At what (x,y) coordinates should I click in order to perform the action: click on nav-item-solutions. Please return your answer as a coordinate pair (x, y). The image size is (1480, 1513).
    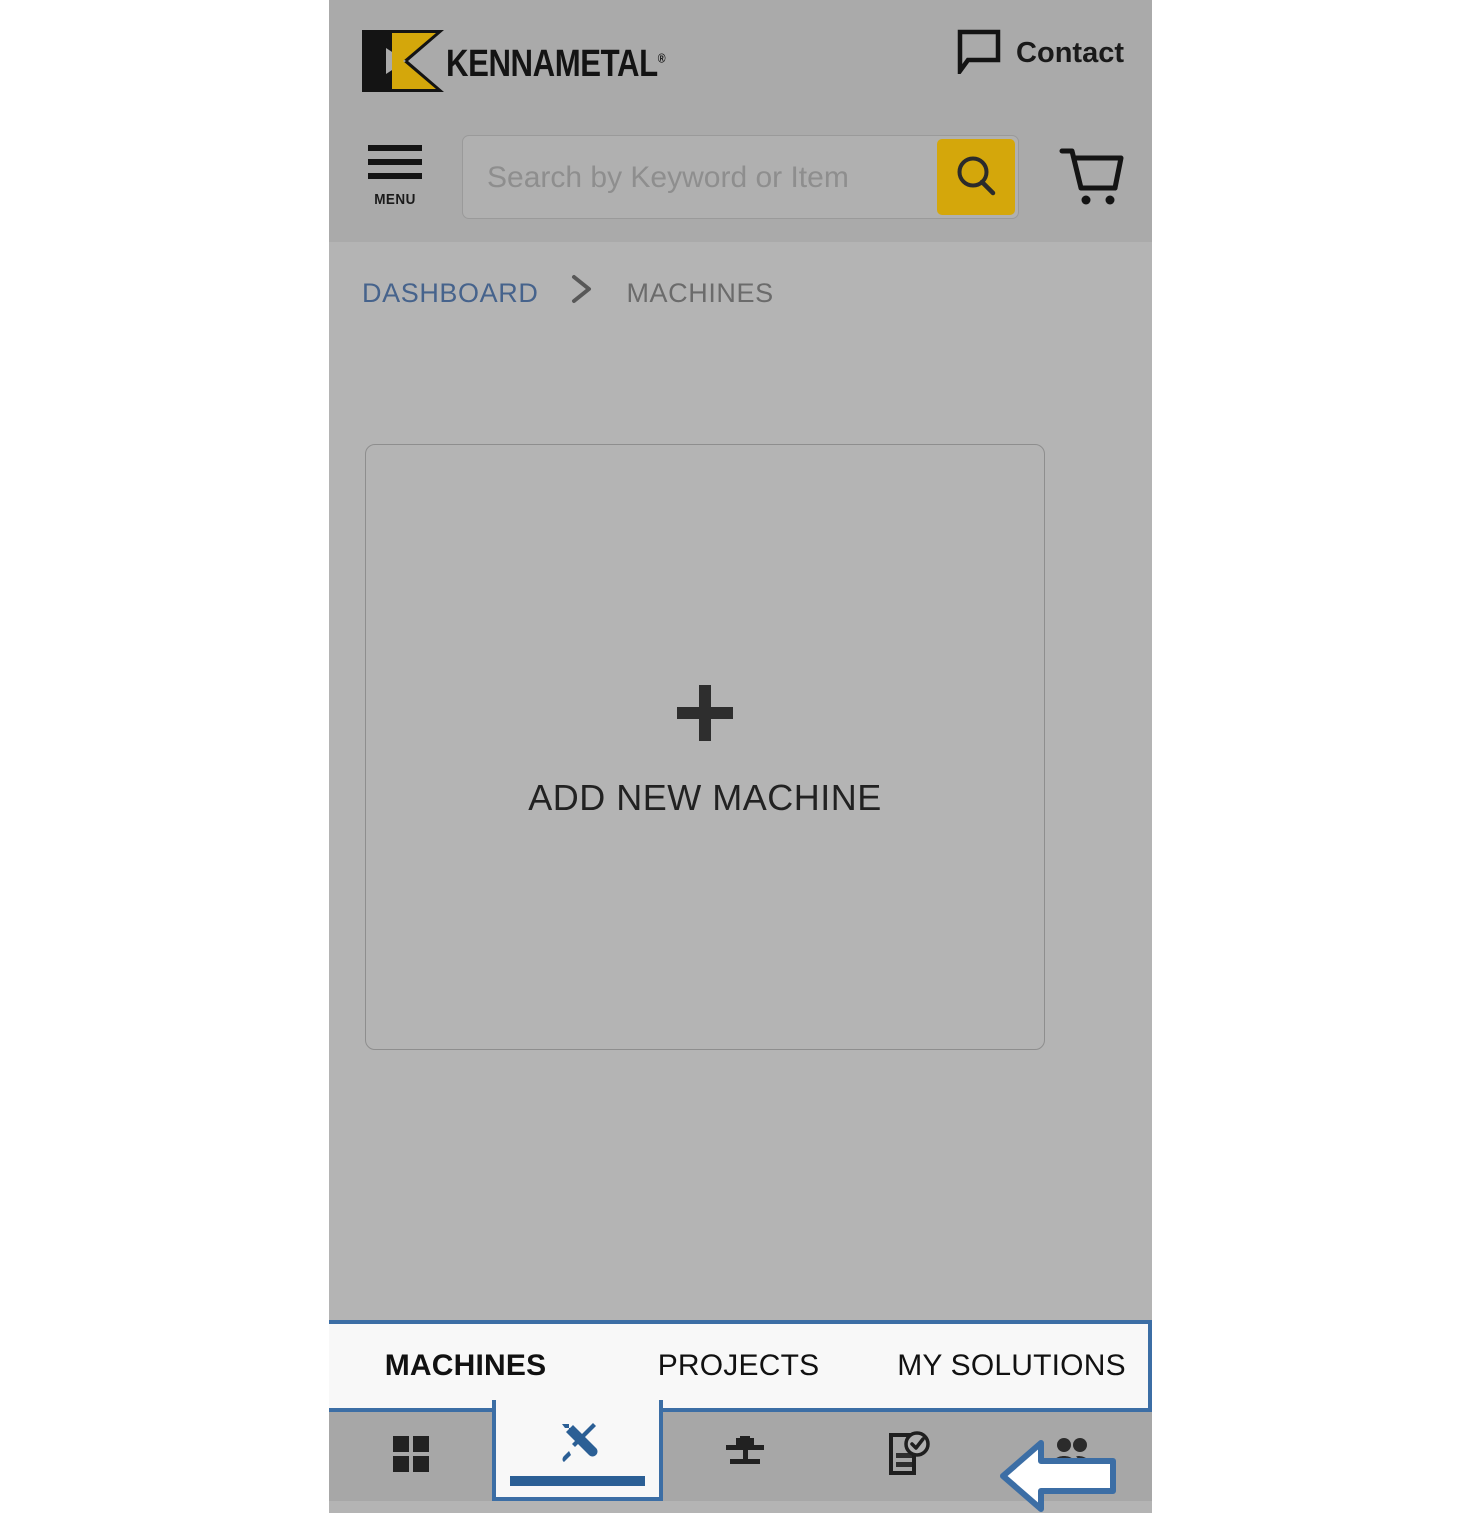
    Looking at the image, I should click on (907, 1456).